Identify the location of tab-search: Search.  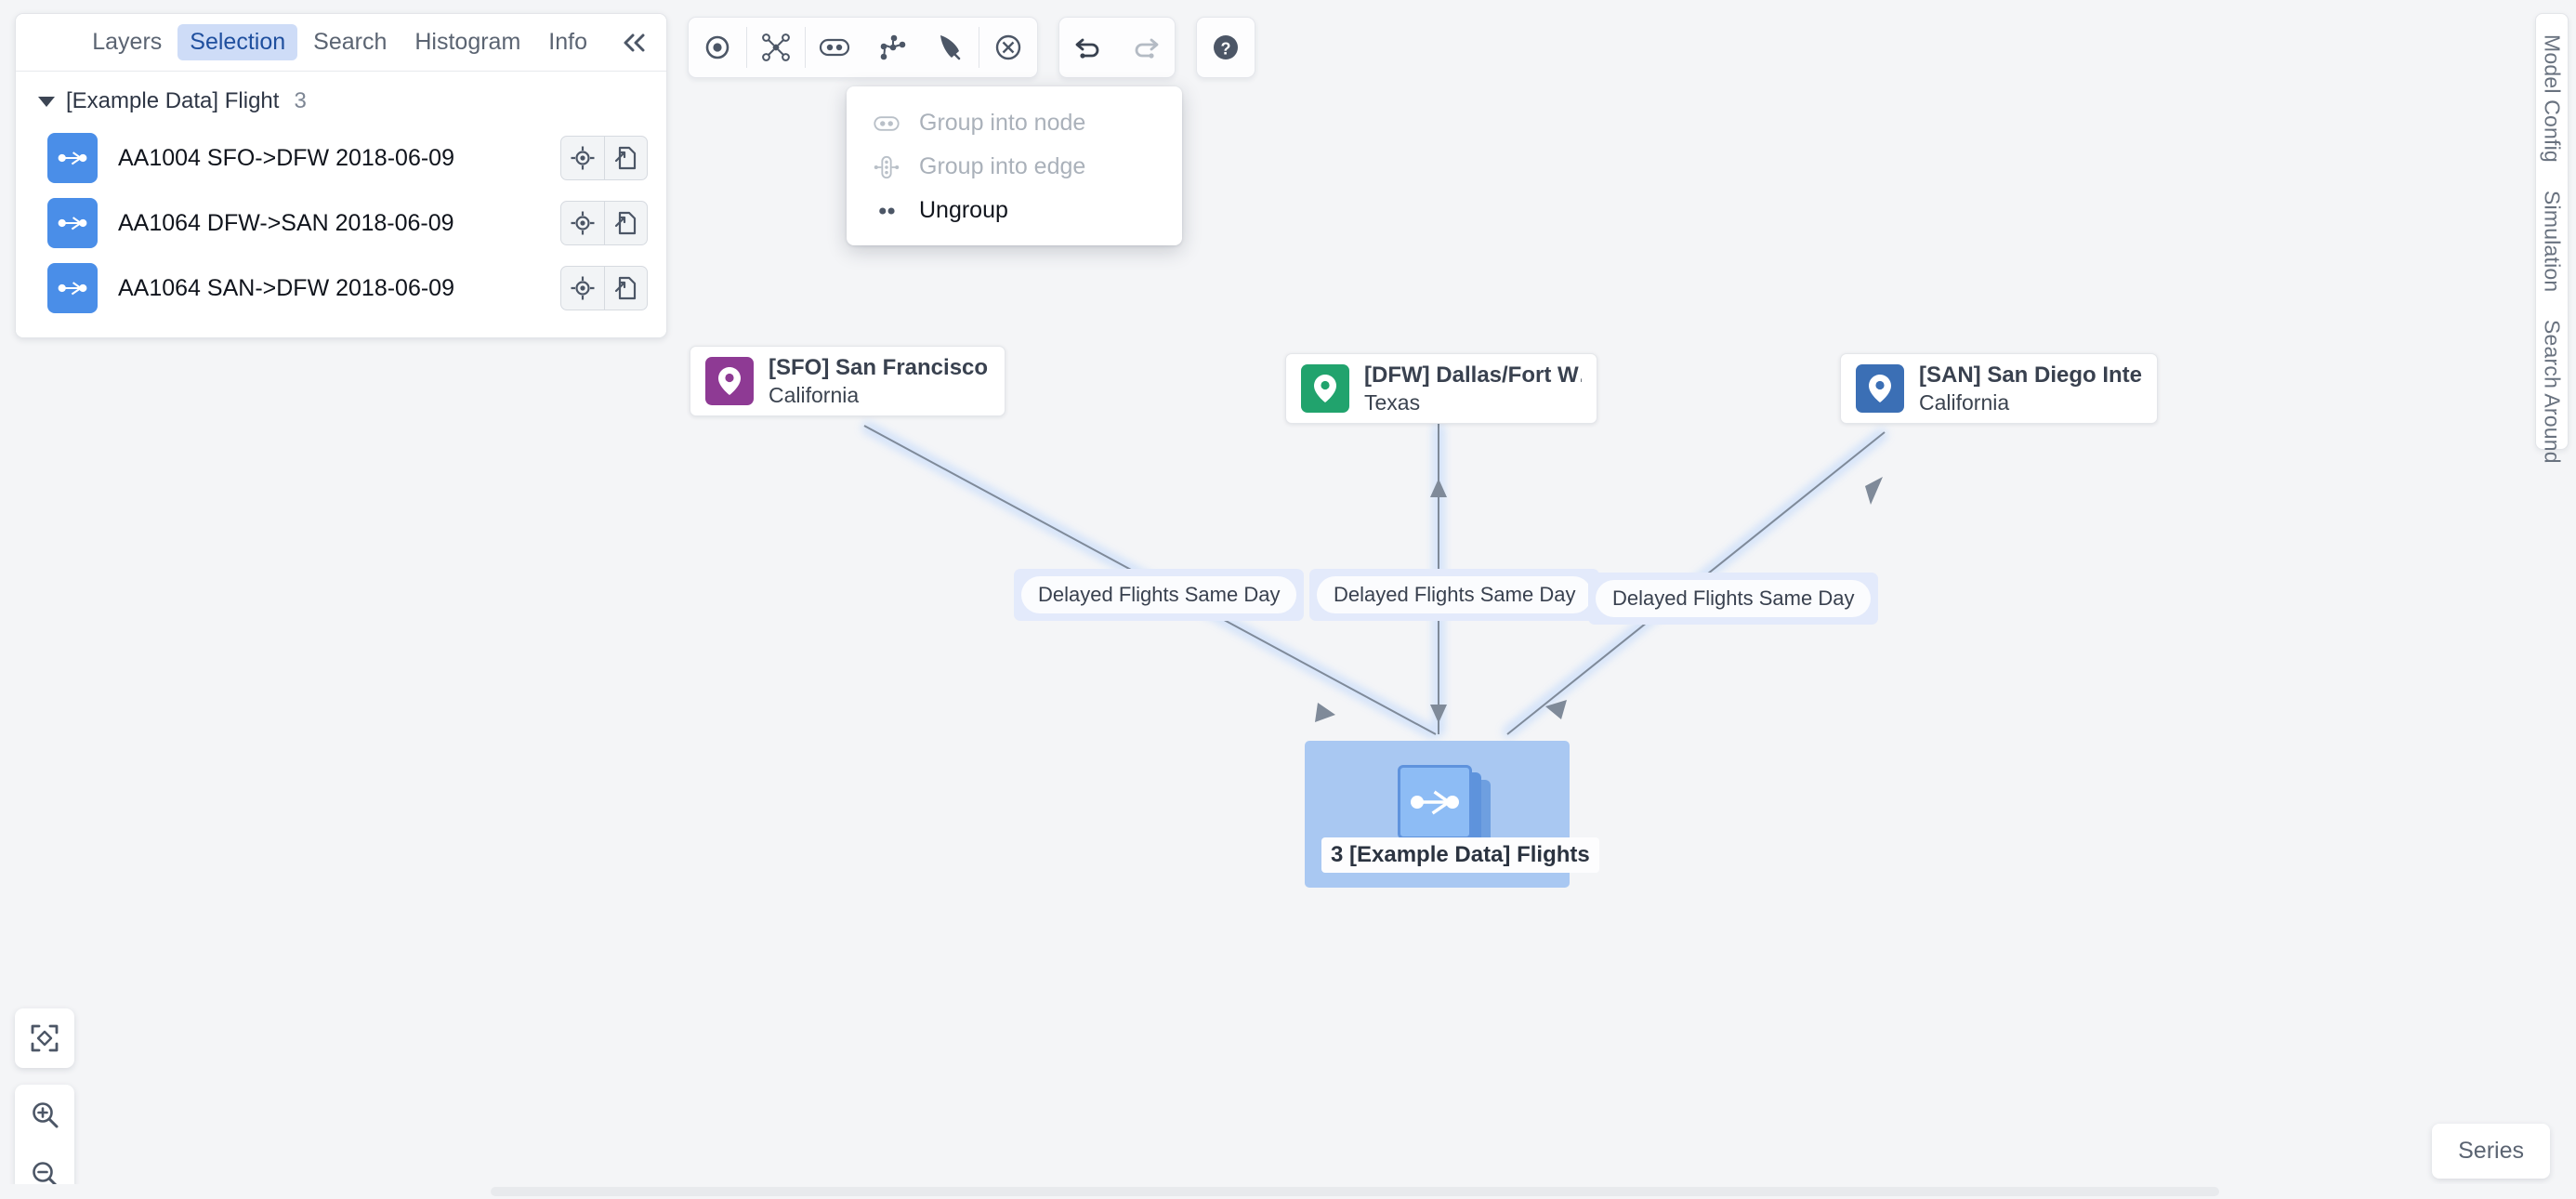
(350, 42).